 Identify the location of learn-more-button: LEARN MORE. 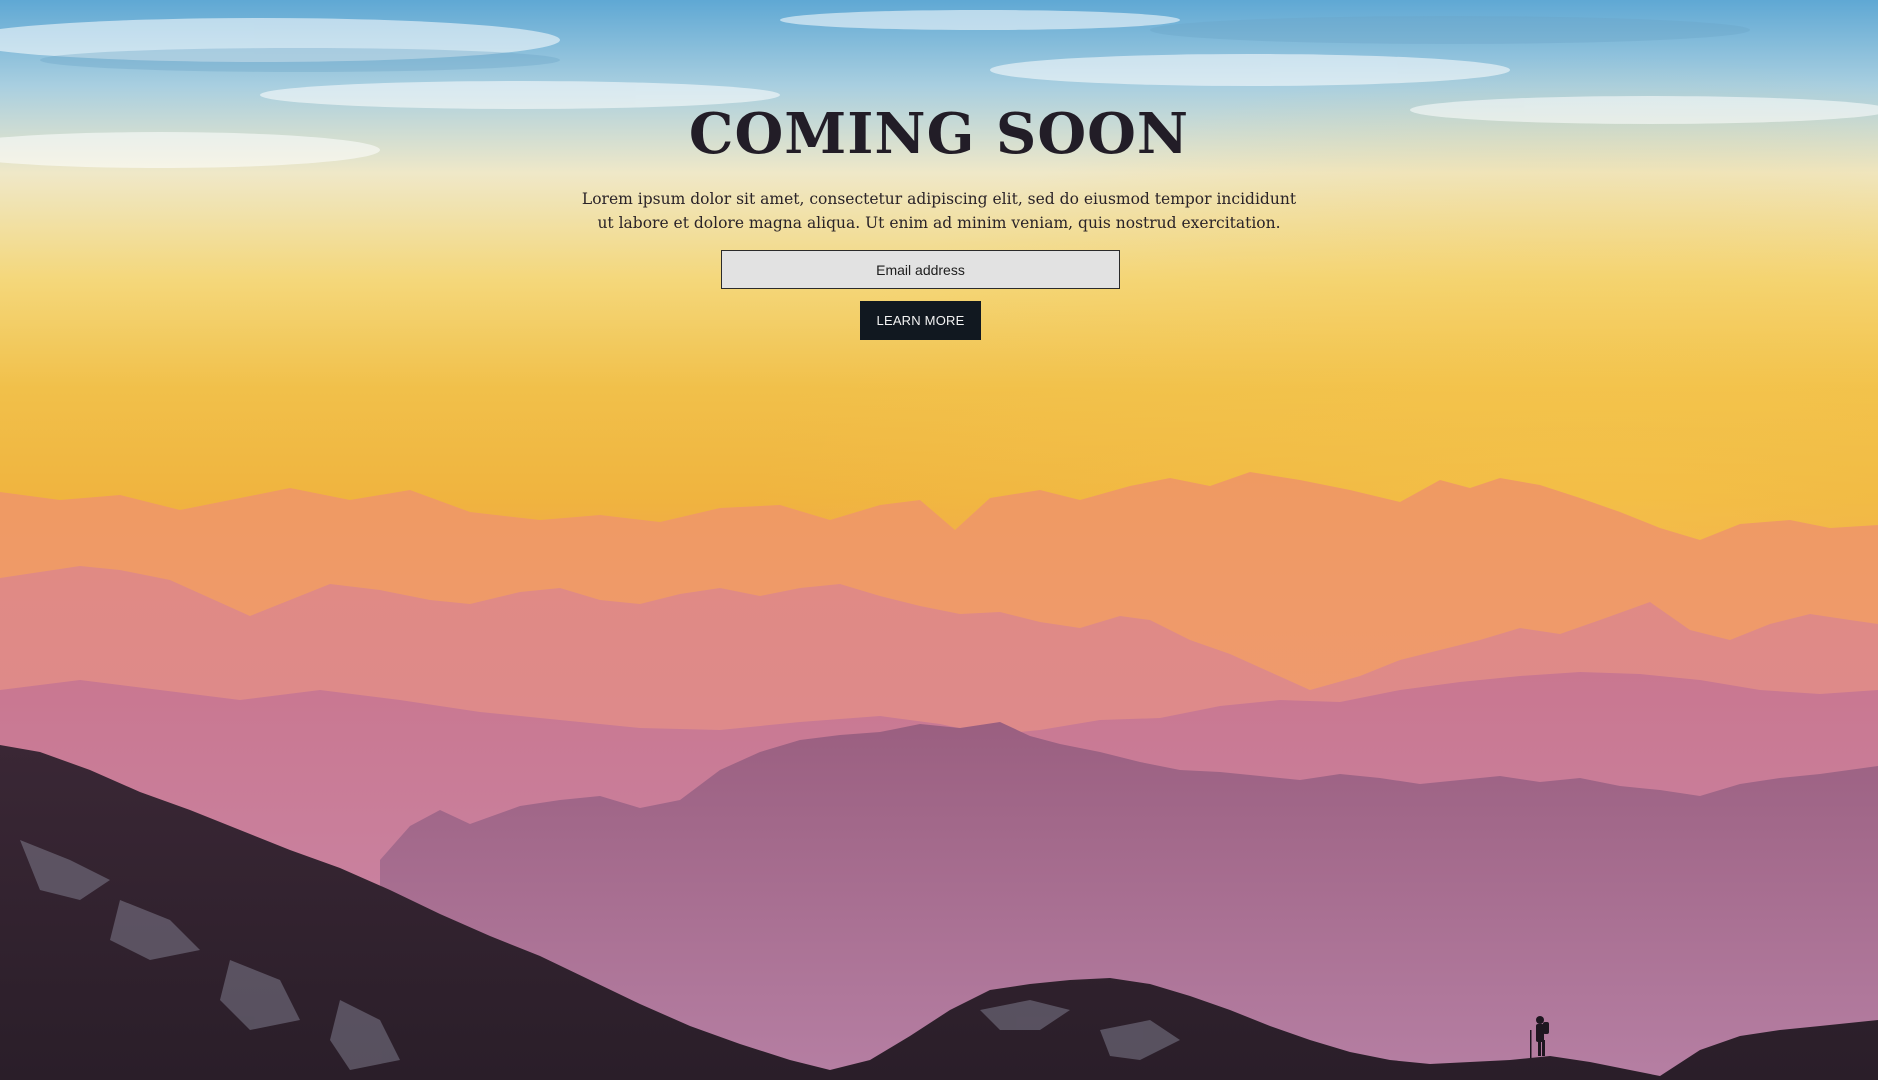
(920, 320).